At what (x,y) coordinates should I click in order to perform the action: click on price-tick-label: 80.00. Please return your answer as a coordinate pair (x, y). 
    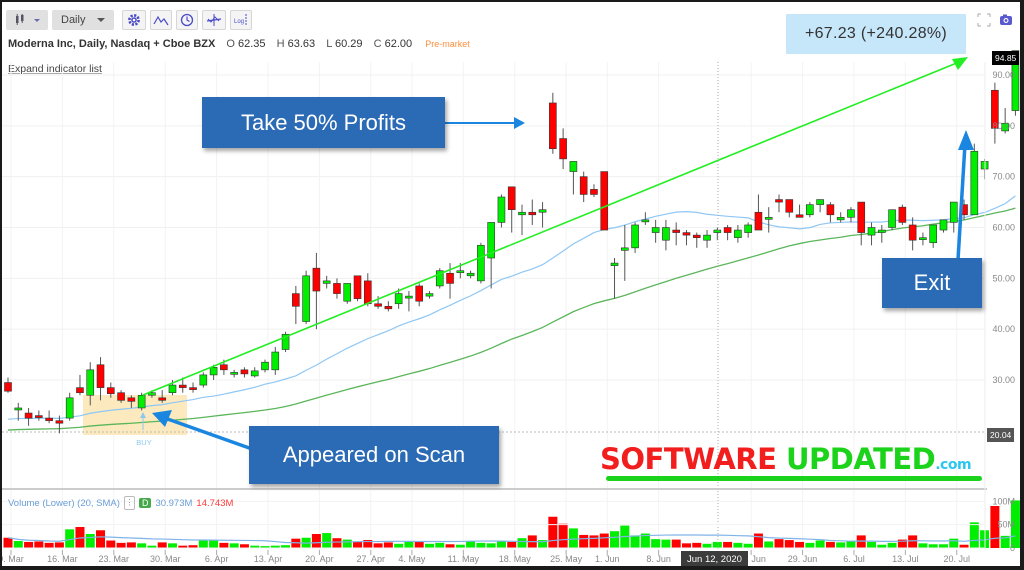
    Looking at the image, I should click on (1003, 126).